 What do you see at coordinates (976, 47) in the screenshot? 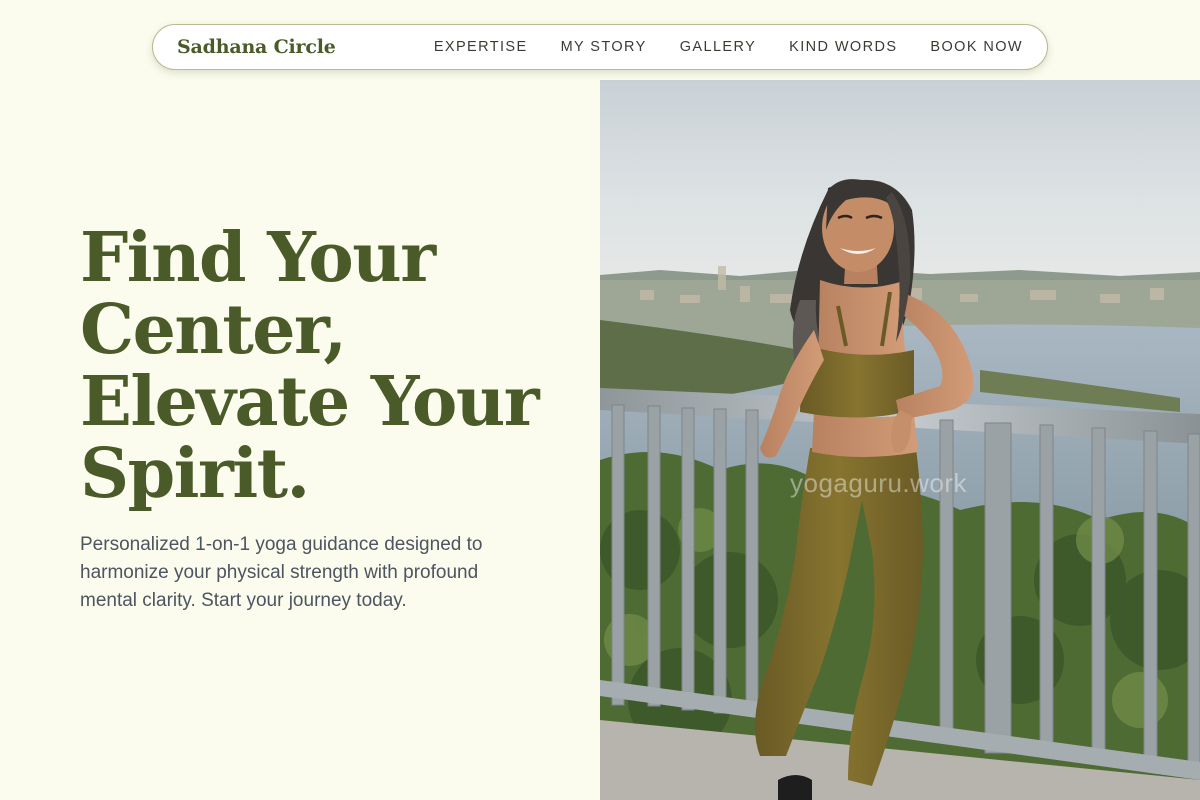
I see `nav-link-book-now: BOOK NOW` at bounding box center [976, 47].